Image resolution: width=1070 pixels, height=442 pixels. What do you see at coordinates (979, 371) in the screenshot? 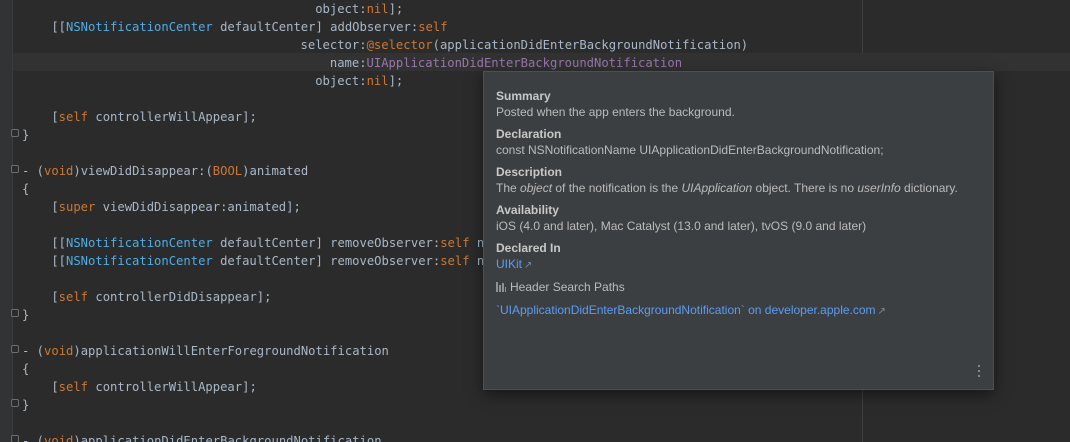
I see `more-vertical-icon` at bounding box center [979, 371].